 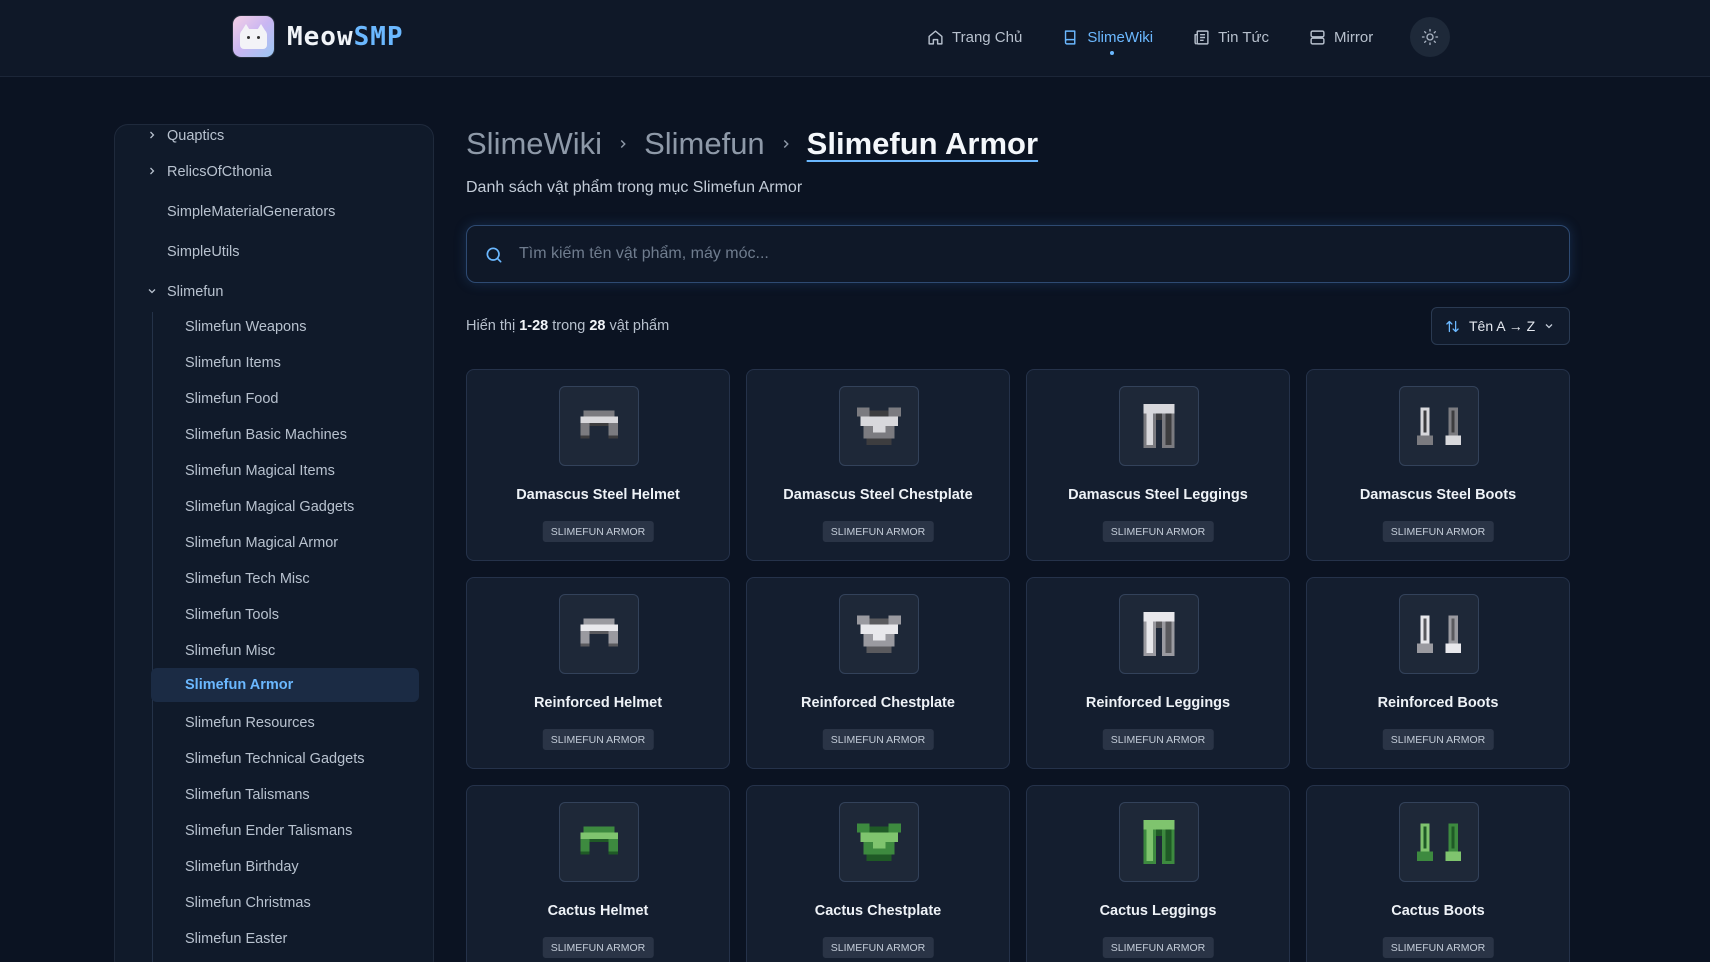 I want to click on theme-toggle-button, so click(x=1430, y=37).